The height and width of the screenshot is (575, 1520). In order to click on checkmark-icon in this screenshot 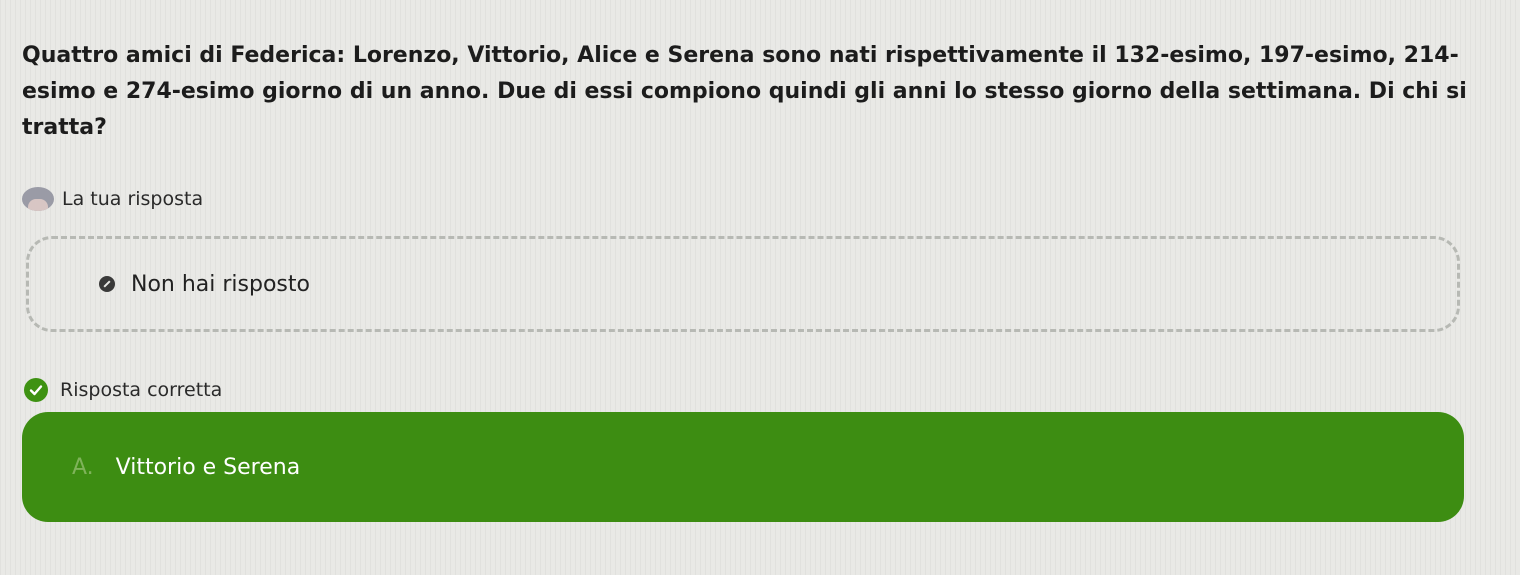, I will do `click(36, 390)`.